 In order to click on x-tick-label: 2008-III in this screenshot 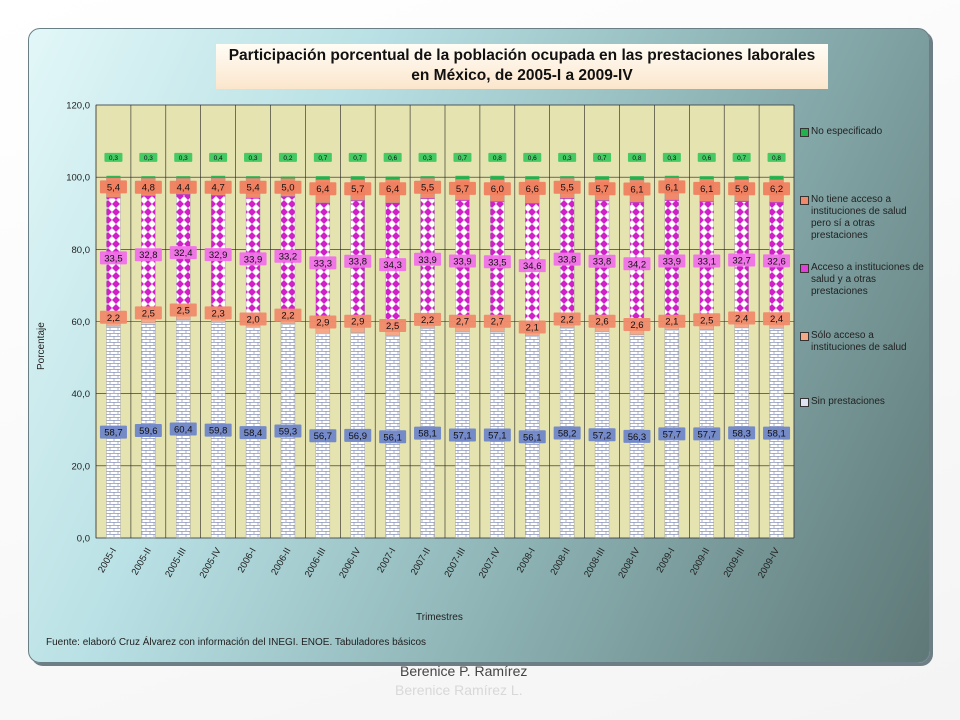, I will do `click(595, 562)`.